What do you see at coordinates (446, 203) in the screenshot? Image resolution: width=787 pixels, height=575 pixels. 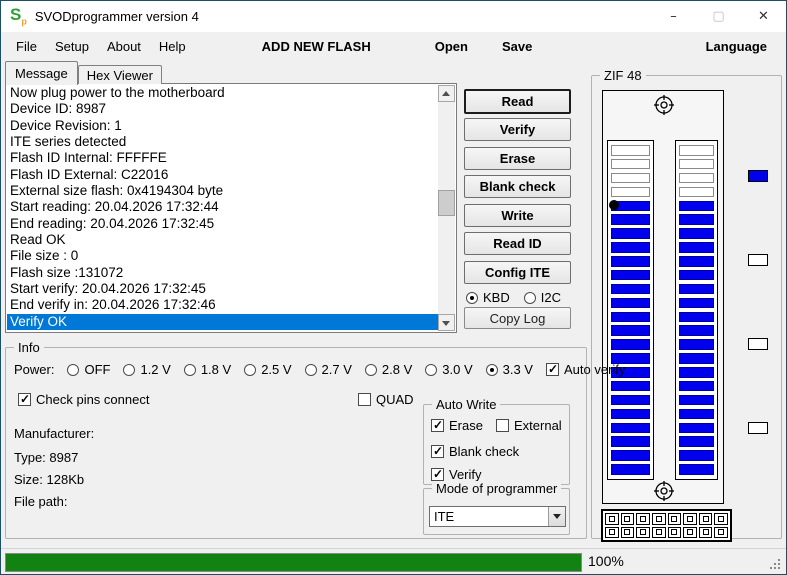 I see `scrollbar-thumb` at bounding box center [446, 203].